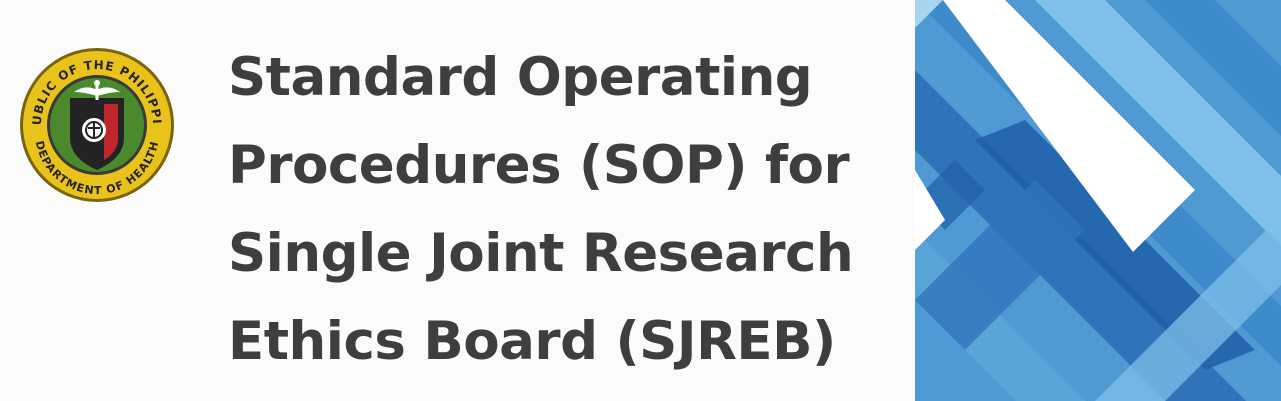  I want to click on title-line-2: Procedures (SOP) for, so click(539, 165).